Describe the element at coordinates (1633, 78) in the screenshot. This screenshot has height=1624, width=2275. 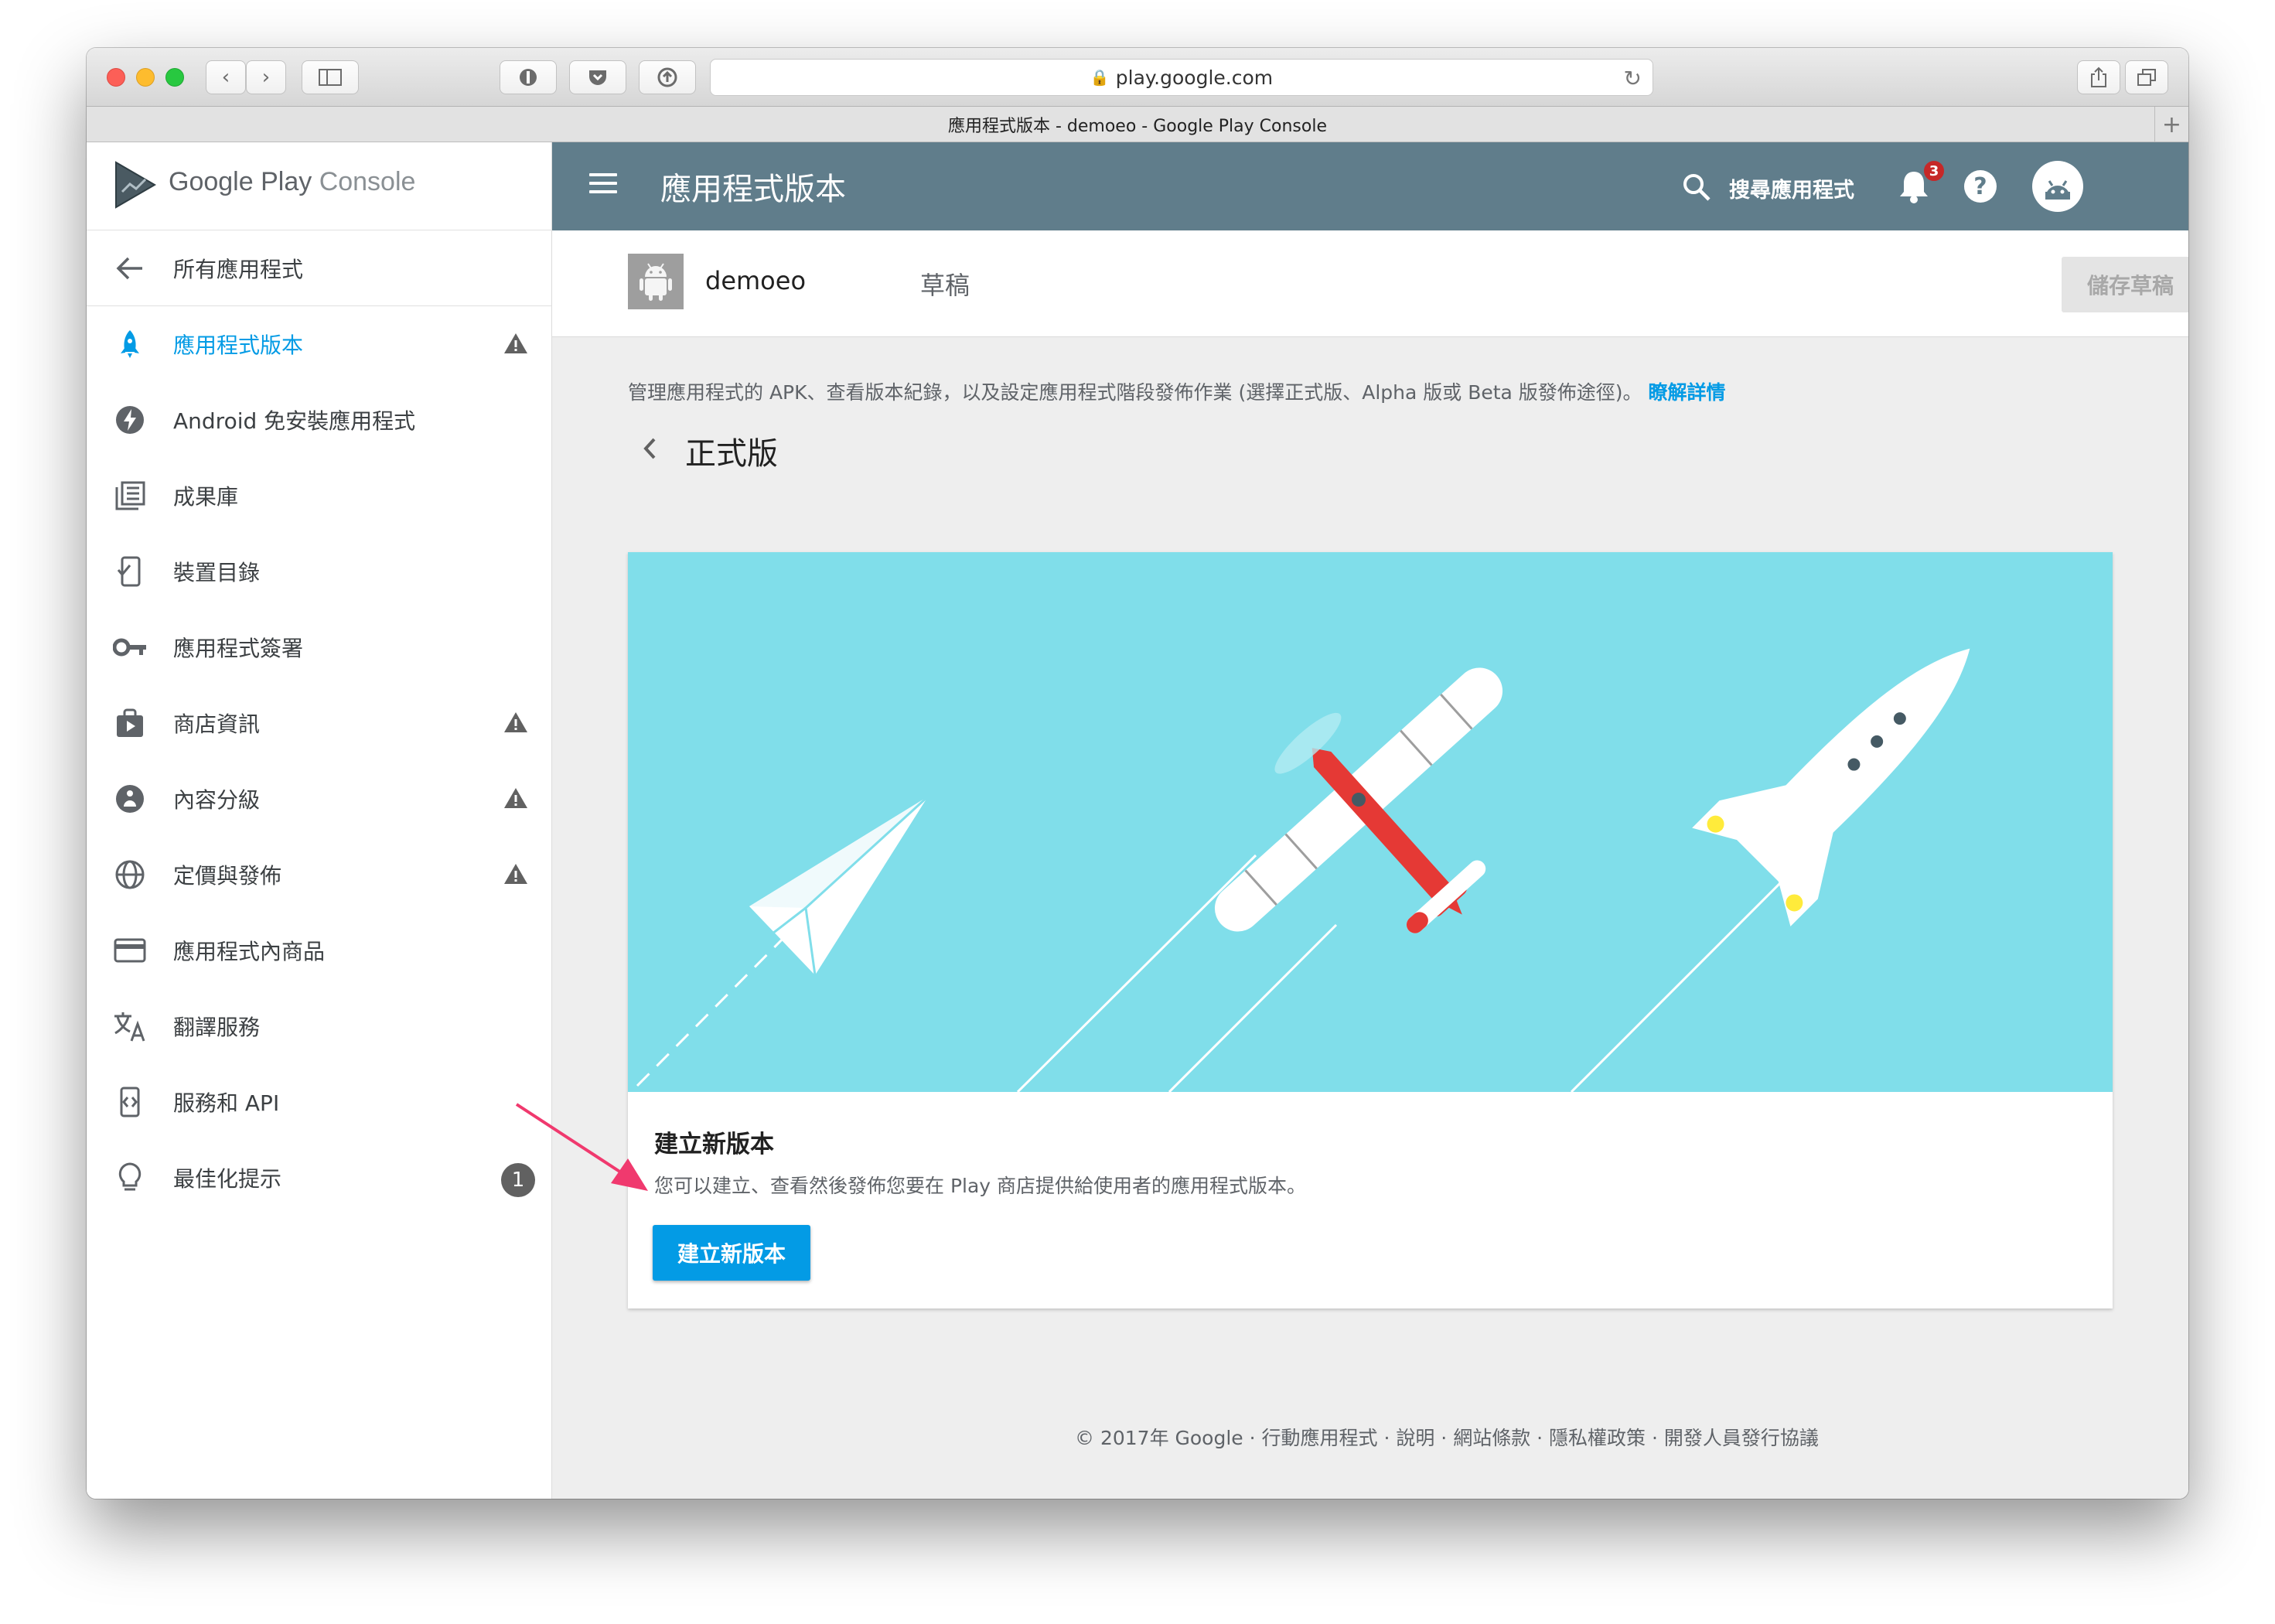
I see `reload-icon: ↻` at that location.